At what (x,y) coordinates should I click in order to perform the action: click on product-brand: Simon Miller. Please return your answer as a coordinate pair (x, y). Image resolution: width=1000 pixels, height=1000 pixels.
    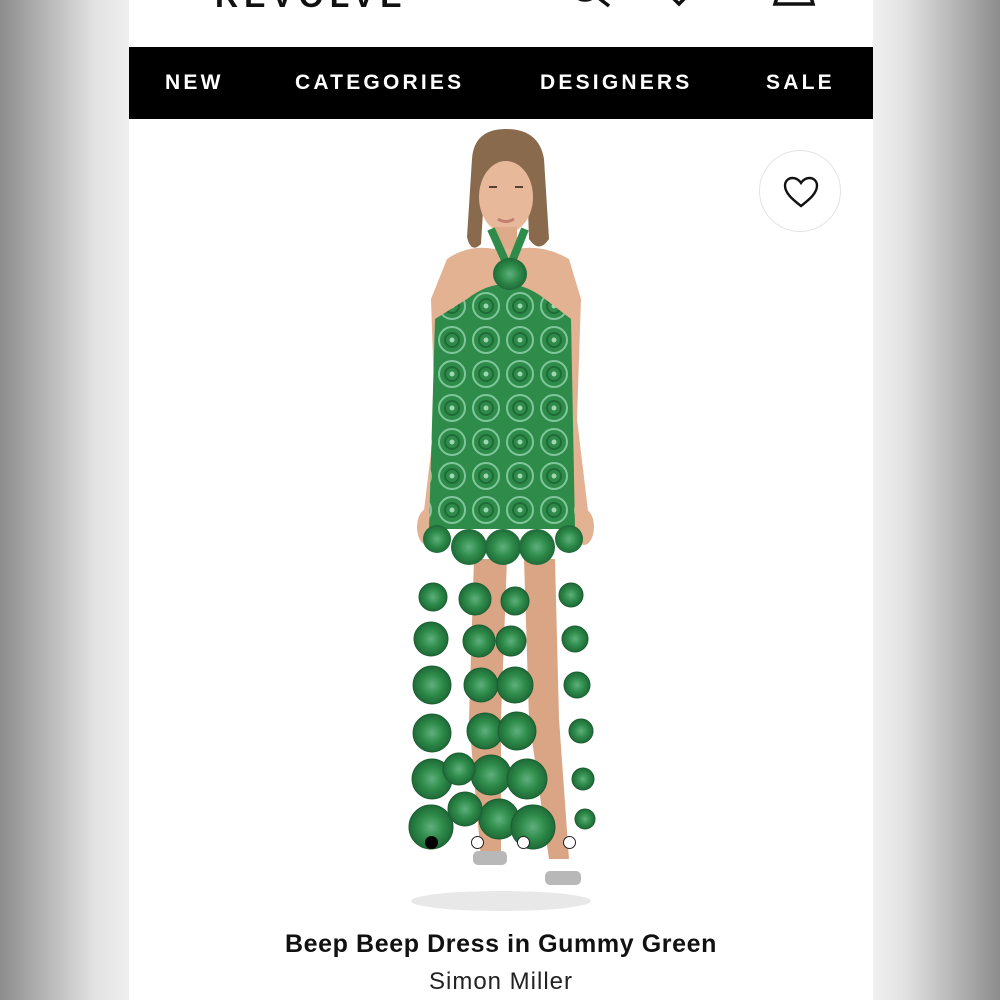
    Looking at the image, I should click on (501, 982).